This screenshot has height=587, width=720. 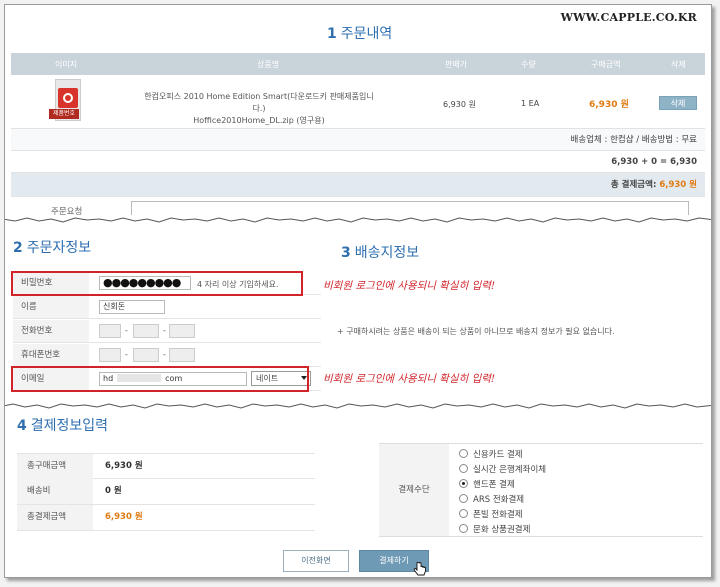 I want to click on payment-section-title: 4 결제정보입력, so click(x=62, y=425).